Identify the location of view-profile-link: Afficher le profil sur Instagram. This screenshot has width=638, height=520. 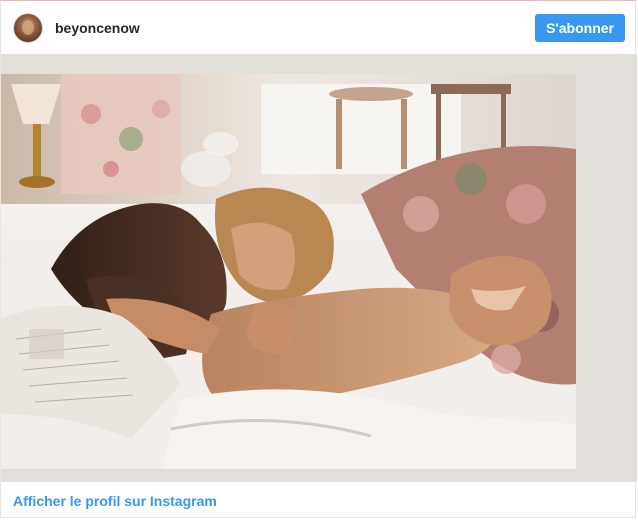
(115, 501).